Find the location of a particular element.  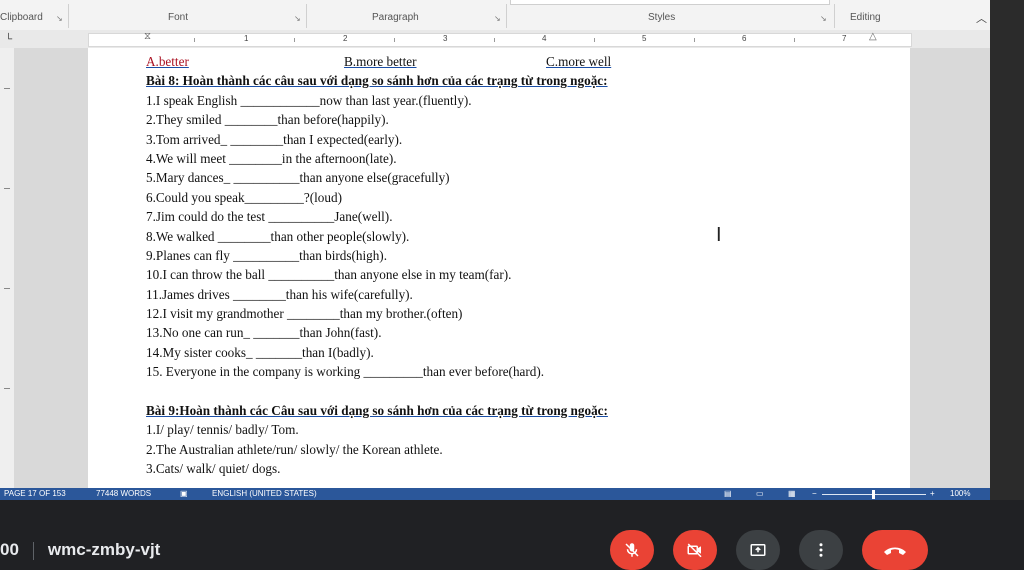

ruler-number: 5 is located at coordinates (644, 38).